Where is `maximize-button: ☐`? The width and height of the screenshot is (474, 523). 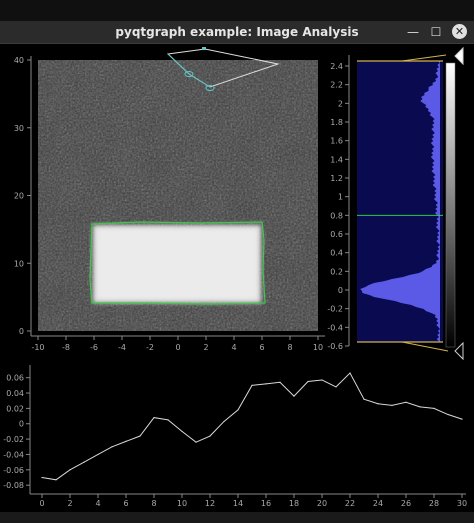
maximize-button: ☐ is located at coordinates (436, 32).